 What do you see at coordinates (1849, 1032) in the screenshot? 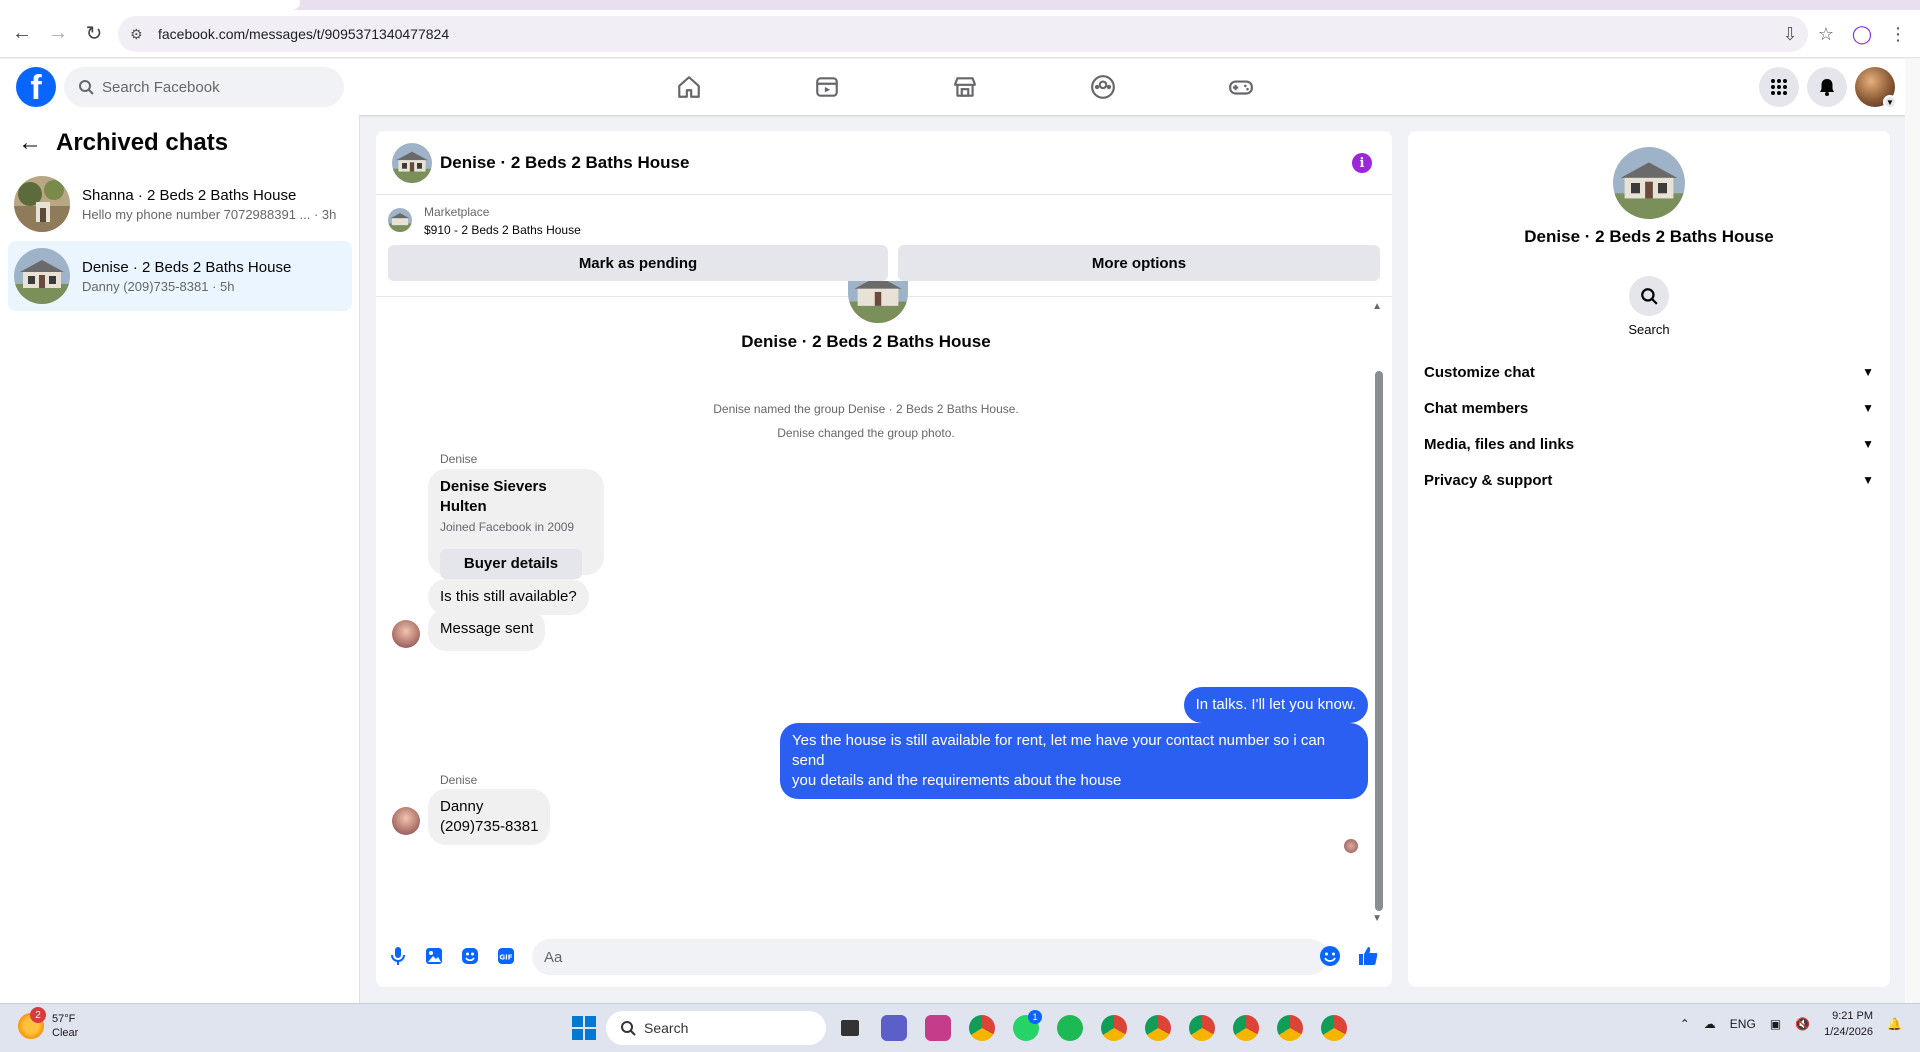
I see `clock-date: 1/24/2026` at bounding box center [1849, 1032].